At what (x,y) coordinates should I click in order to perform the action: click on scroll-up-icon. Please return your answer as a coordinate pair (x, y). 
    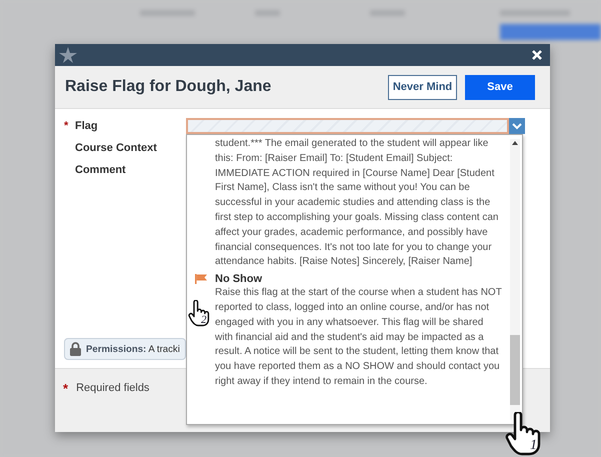
    Looking at the image, I should click on (515, 143).